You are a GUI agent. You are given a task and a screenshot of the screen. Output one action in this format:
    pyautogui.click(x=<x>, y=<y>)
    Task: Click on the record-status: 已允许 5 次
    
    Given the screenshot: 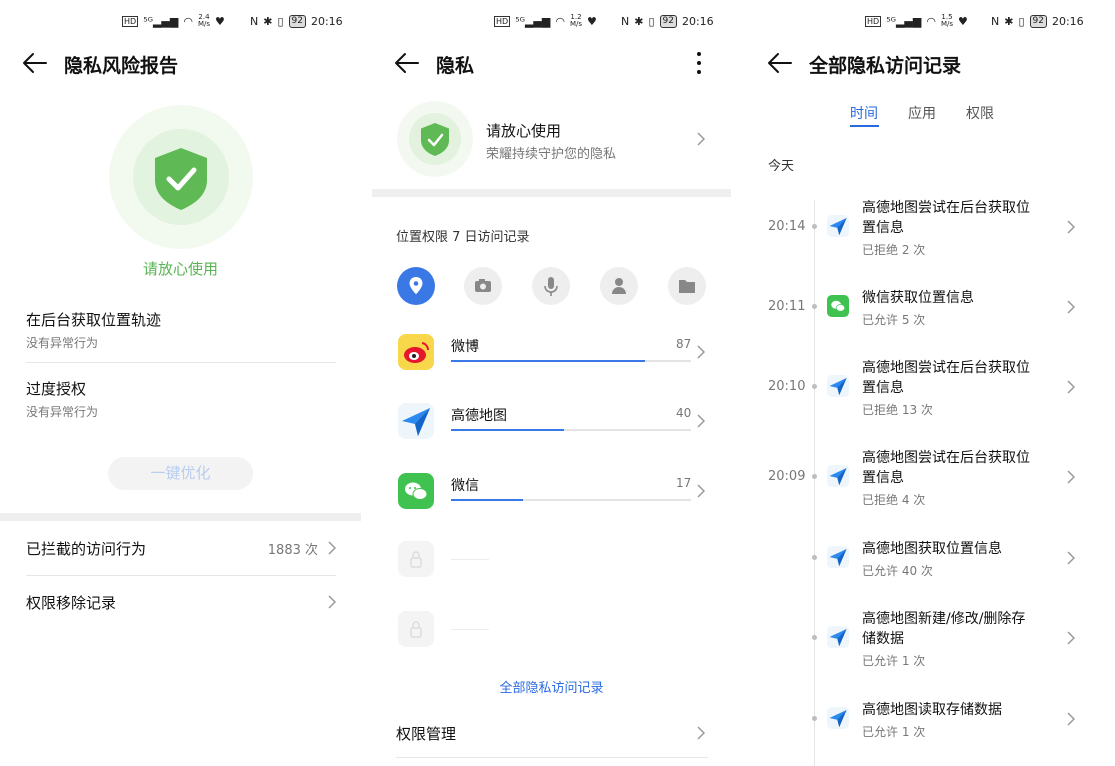 What is the action you would take?
    pyautogui.click(x=894, y=320)
    